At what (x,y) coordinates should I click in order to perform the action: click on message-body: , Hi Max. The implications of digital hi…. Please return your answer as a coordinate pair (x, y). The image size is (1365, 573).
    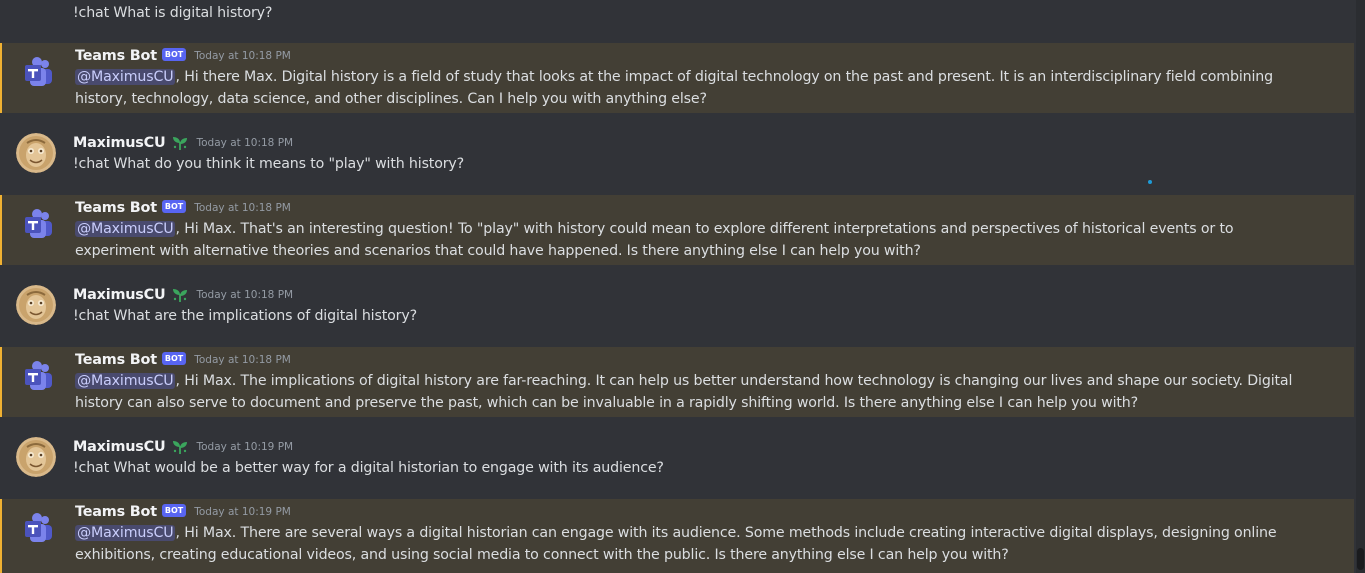
    Looking at the image, I should click on (684, 392).